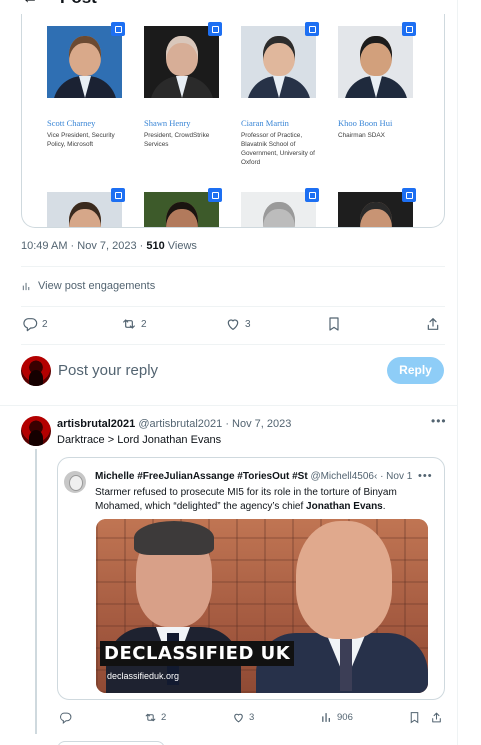  What do you see at coordinates (97, 286) in the screenshot?
I see `engagements-label: View post engagements` at bounding box center [97, 286].